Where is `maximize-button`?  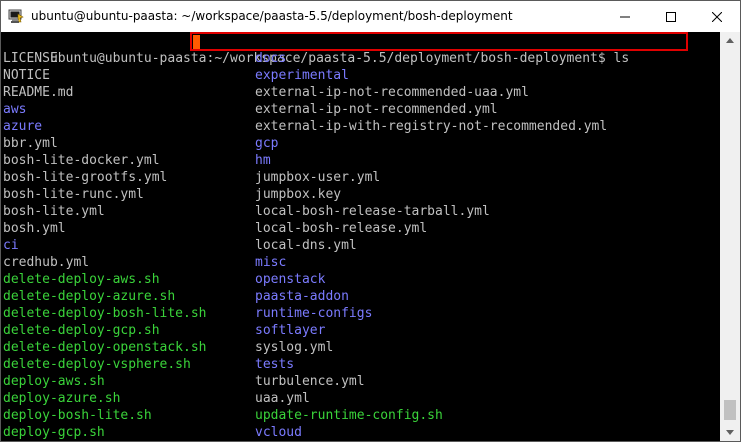
maximize-button is located at coordinates (671, 16).